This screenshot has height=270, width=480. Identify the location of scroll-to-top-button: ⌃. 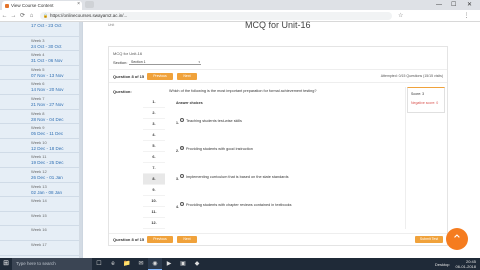
(457, 239).